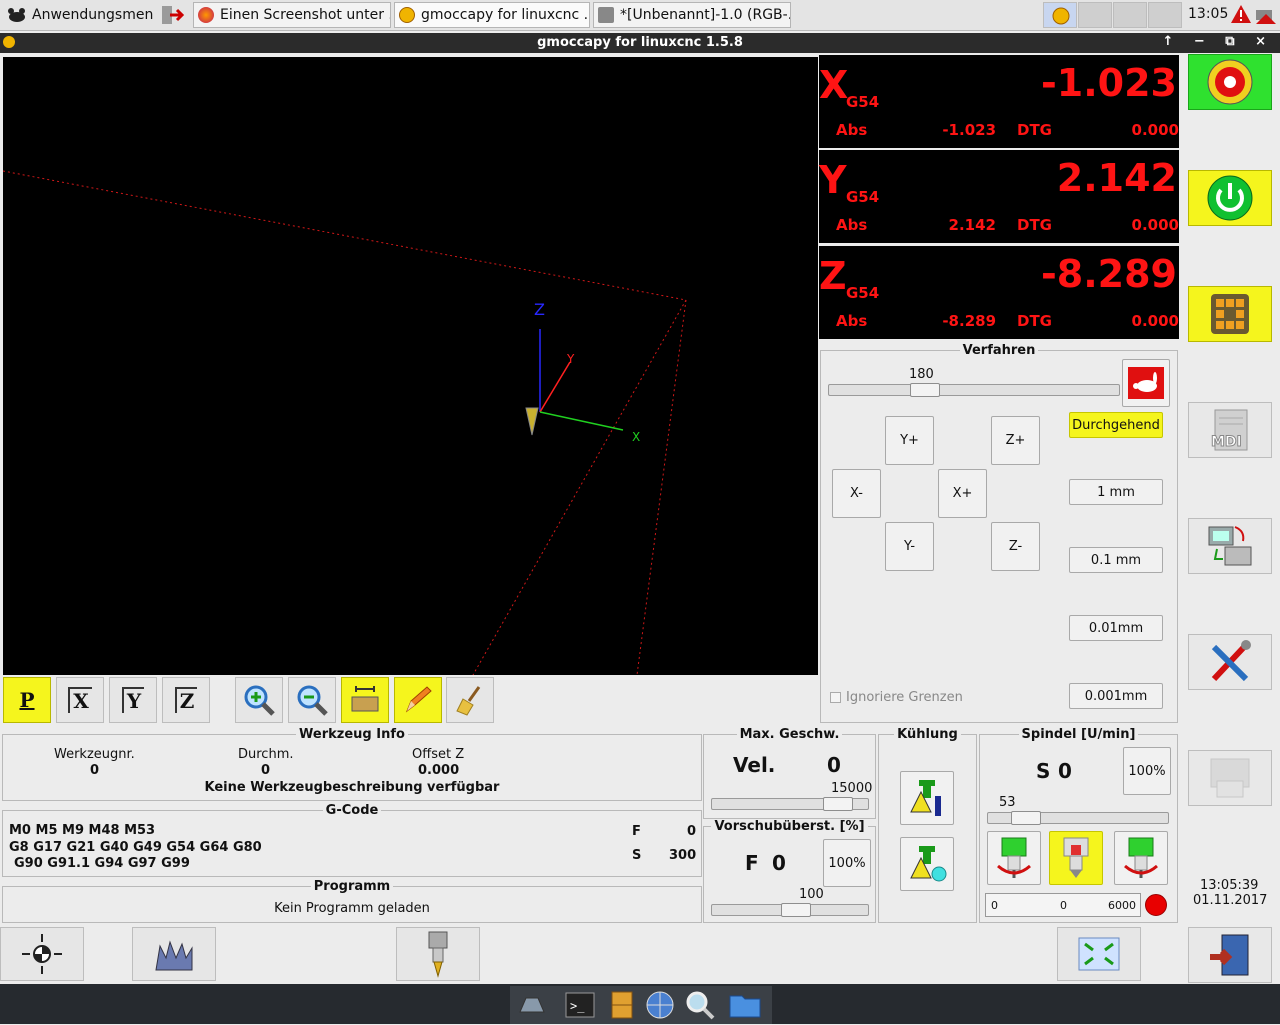 Image resolution: width=1280 pixels, height=1025 pixels. I want to click on ignore-limits-checkbox, so click(835, 697).